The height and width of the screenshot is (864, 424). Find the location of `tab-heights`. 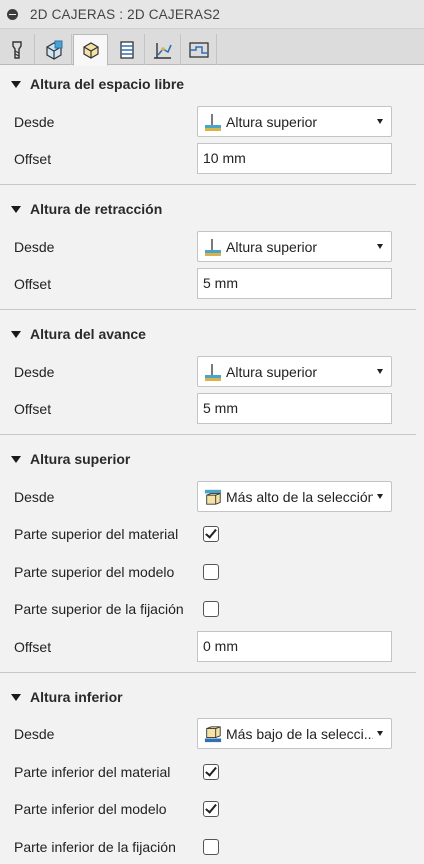

tab-heights is located at coordinates (90, 50).